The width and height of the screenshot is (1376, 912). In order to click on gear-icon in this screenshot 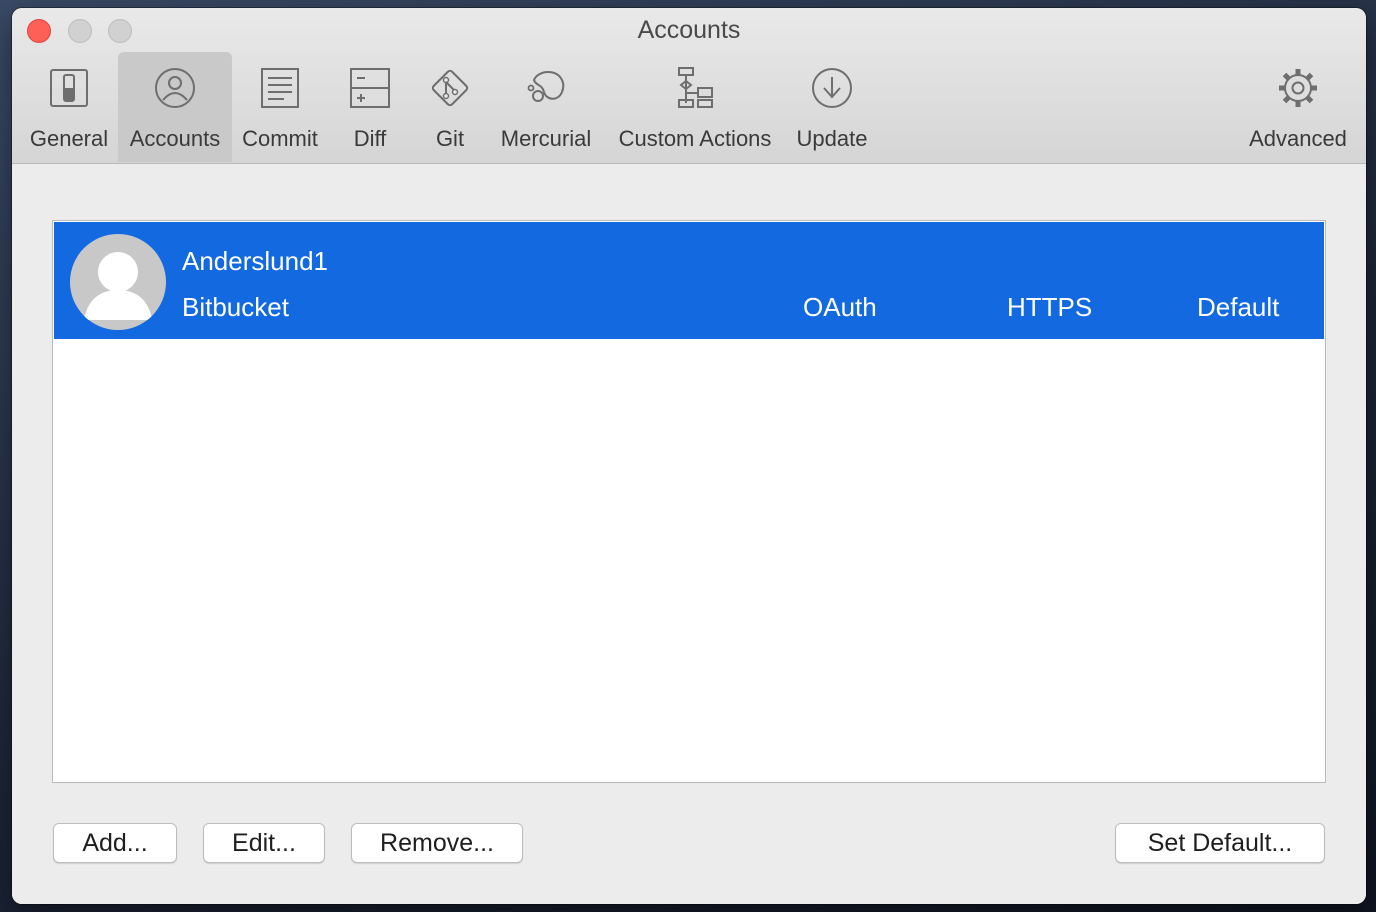, I will do `click(1298, 88)`.